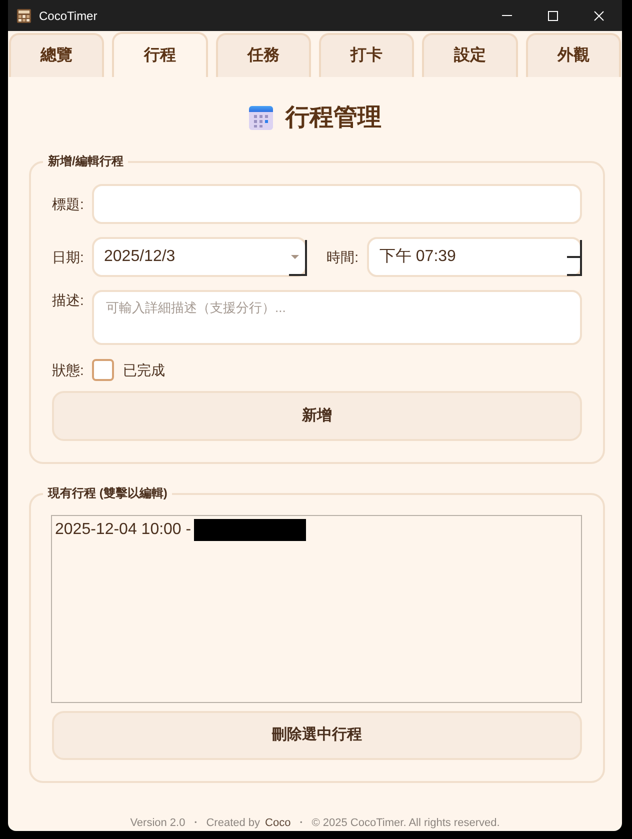  What do you see at coordinates (599, 15) in the screenshot?
I see `close-icon` at bounding box center [599, 15].